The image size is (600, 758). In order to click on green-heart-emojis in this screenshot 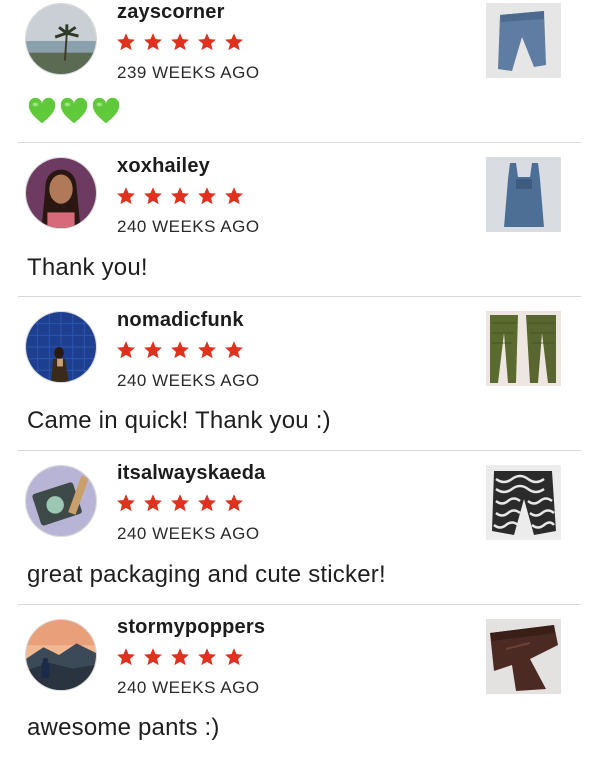, I will do `click(74, 111)`.